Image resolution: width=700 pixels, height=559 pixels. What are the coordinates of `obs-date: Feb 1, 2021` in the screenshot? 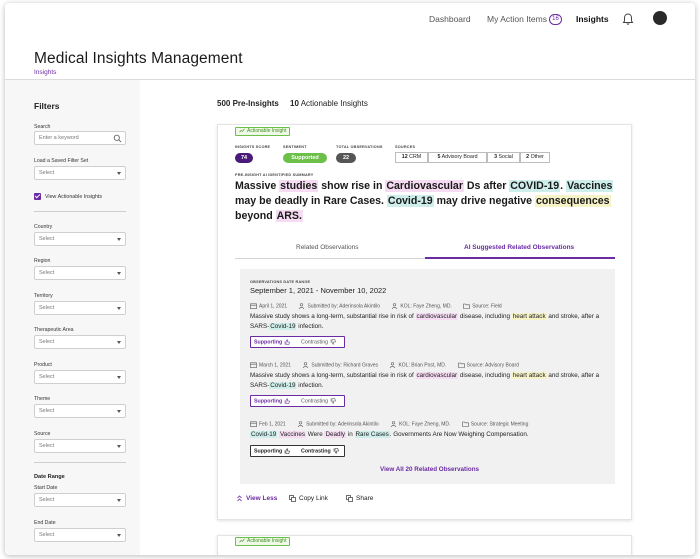 It's located at (272, 424).